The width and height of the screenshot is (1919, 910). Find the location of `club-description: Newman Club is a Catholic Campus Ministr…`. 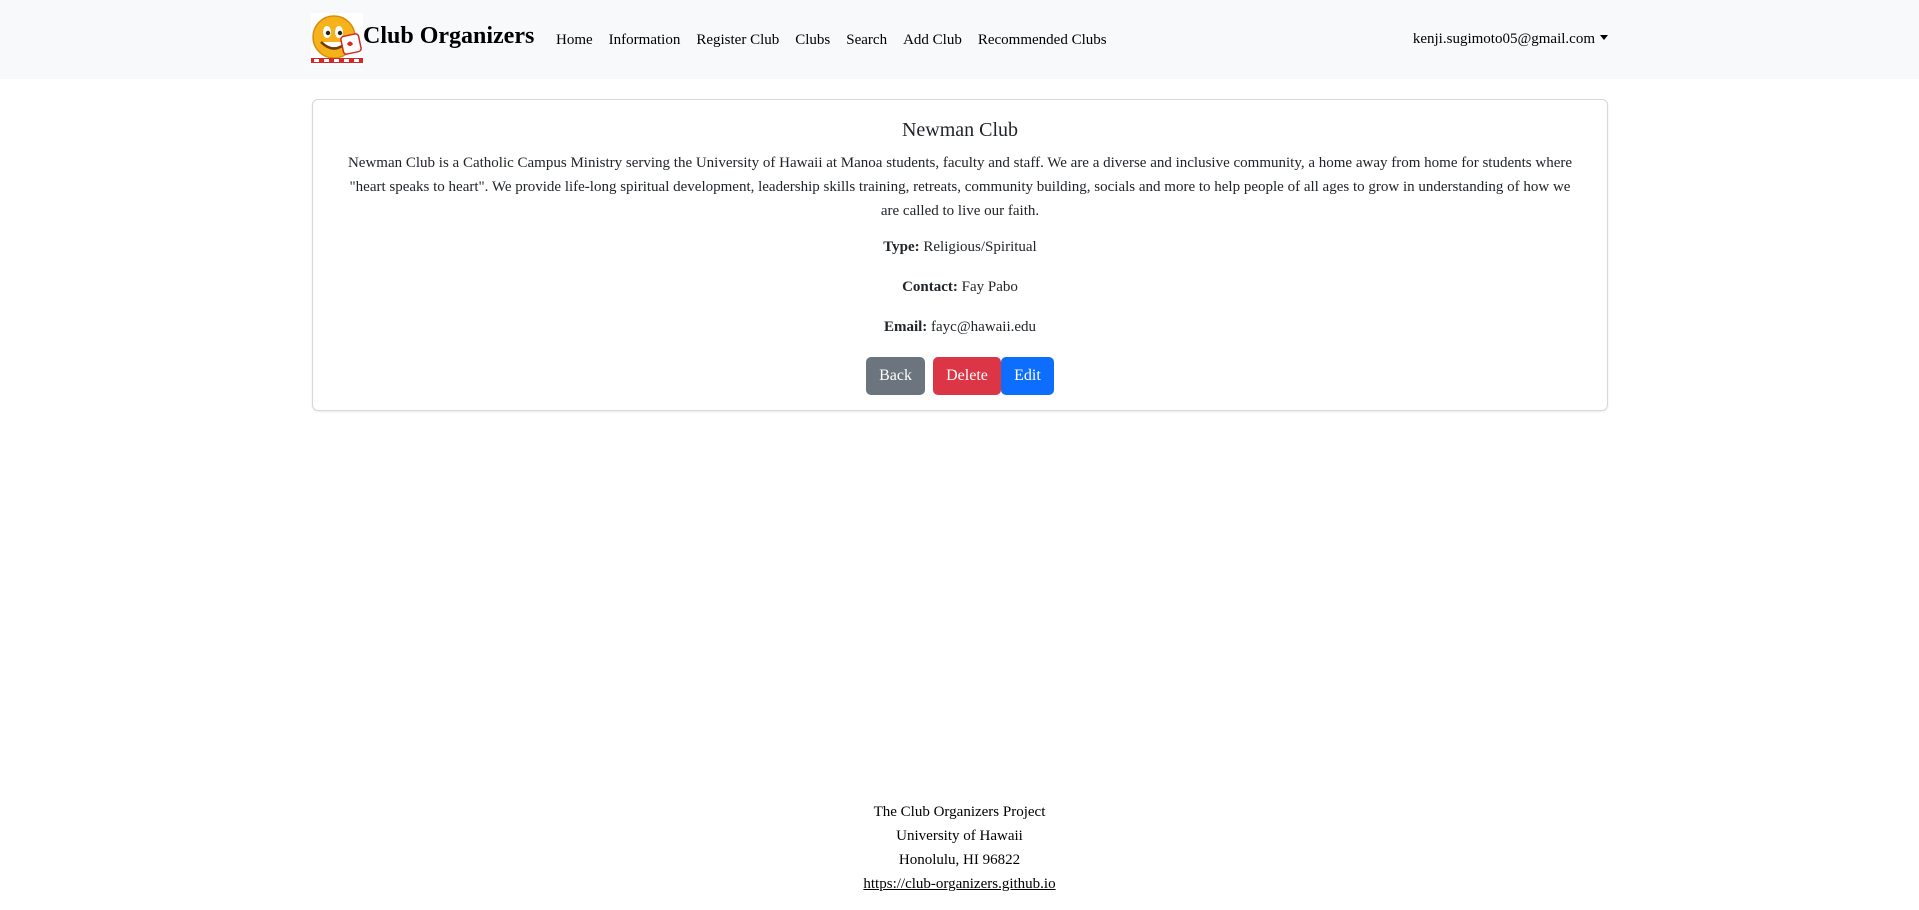

club-description: Newman Club is a Catholic Campus Ministr… is located at coordinates (960, 187).